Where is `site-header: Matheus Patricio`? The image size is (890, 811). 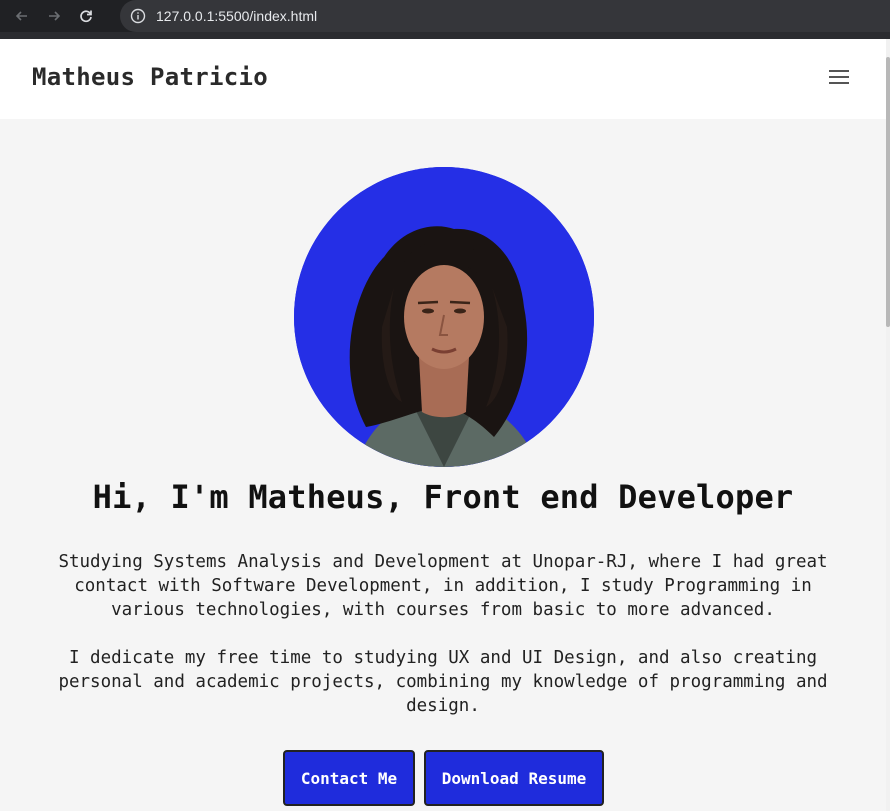 site-header: Matheus Patricio is located at coordinates (443, 79).